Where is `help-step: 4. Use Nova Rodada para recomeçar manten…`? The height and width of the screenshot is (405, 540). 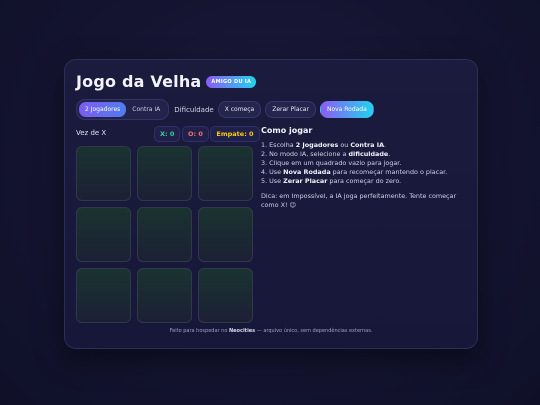
help-step: 4. Use Nova Rodada para recomeçar manten… is located at coordinates (354, 172).